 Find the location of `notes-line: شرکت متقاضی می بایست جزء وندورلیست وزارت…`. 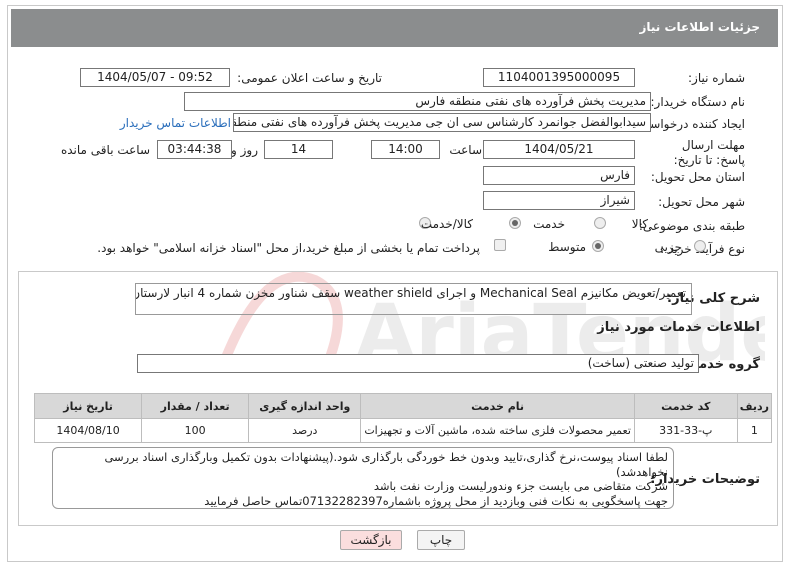

notes-line: شرکت متقاضی می بایست جزء وندورلیست وزارت… is located at coordinates (520, 486).